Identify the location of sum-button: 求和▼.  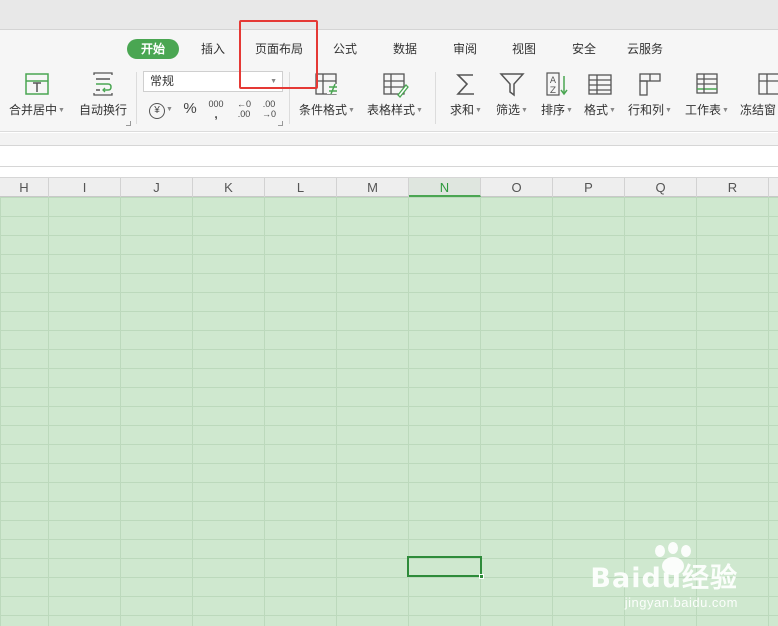
(466, 98).